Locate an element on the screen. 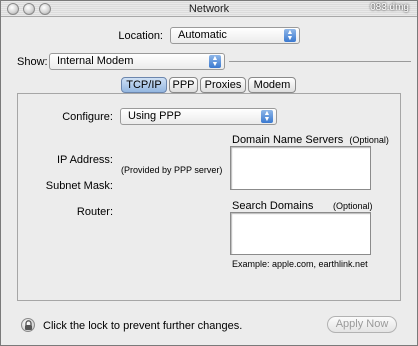 The width and height of the screenshot is (418, 346). dns-label: Domain Name Servers (Optional) is located at coordinates (310, 140).